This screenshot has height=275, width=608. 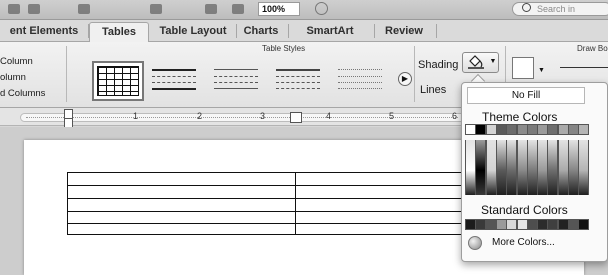 I want to click on tab-review: Review, so click(x=404, y=31).